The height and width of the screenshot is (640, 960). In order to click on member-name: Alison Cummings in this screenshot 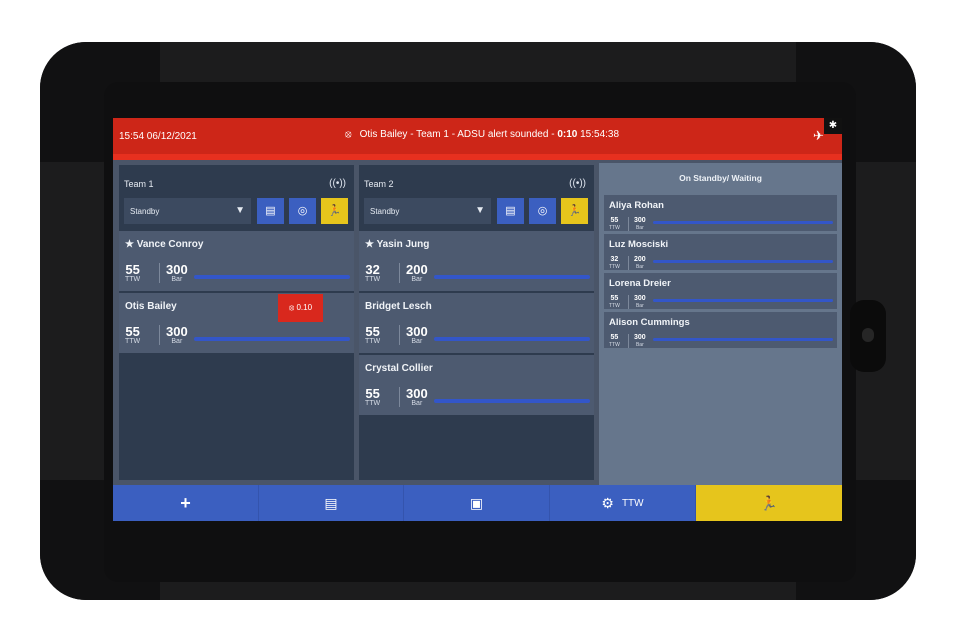, I will do `click(649, 322)`.